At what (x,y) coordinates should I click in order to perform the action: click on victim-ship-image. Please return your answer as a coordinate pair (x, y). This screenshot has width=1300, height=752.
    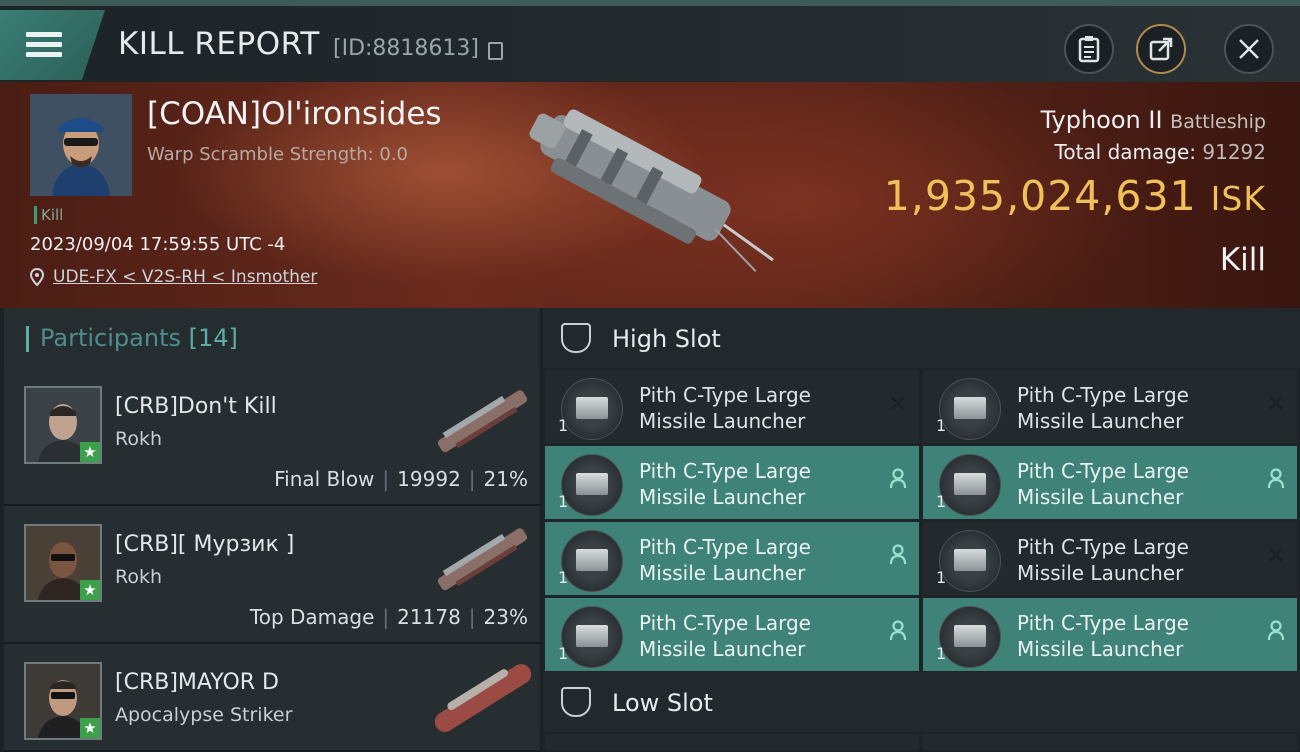
    Looking at the image, I should click on (645, 192).